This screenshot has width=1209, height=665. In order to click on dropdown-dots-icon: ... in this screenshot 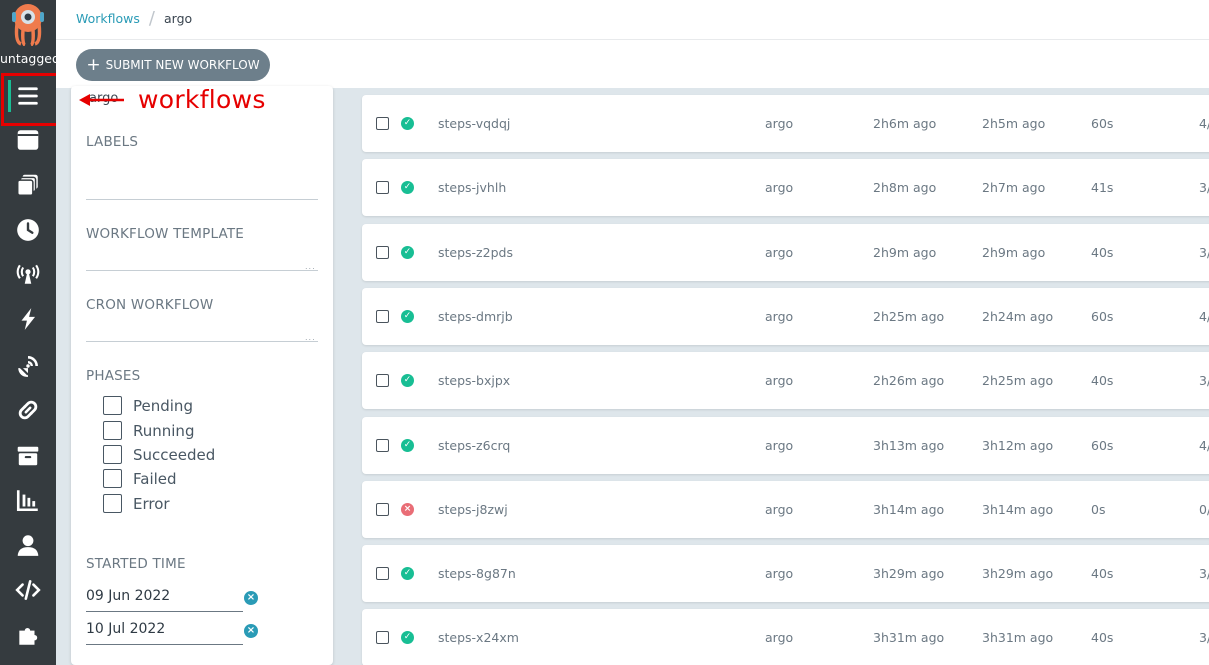, I will do `click(310, 337)`.